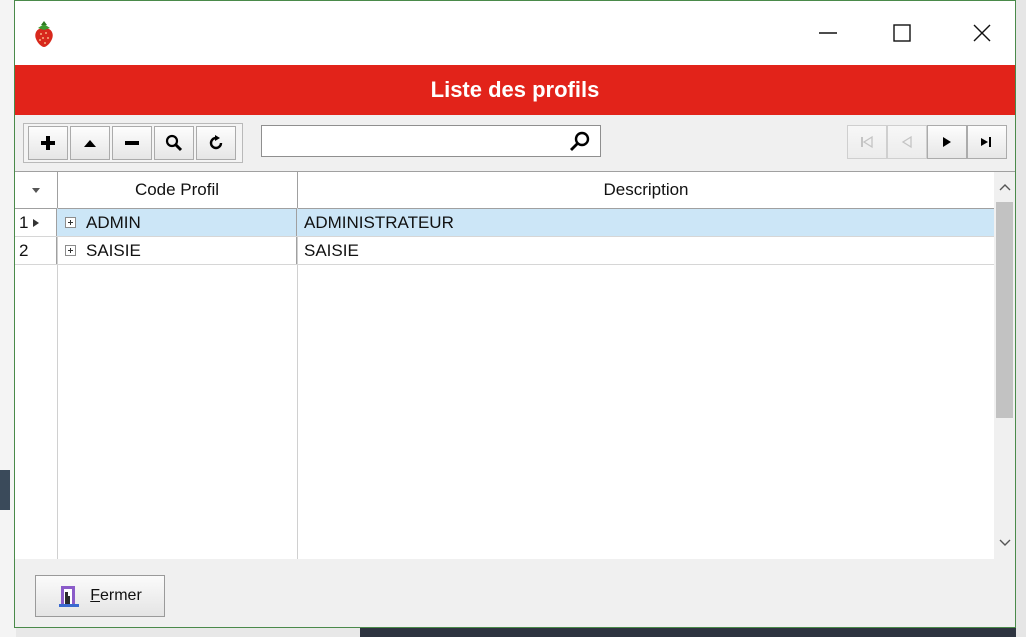  I want to click on scroll-down-button, so click(1004, 543).